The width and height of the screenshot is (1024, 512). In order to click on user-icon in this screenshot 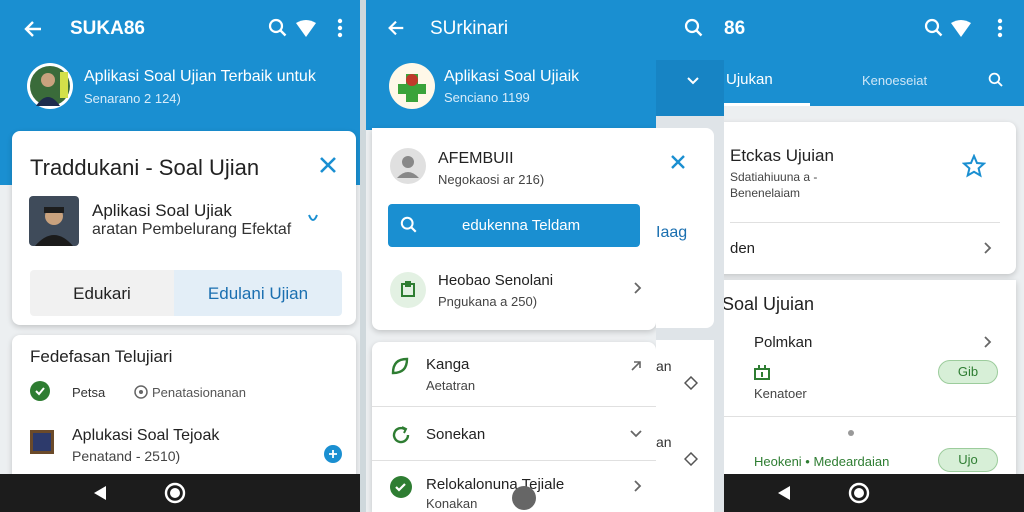, I will do `click(408, 166)`.